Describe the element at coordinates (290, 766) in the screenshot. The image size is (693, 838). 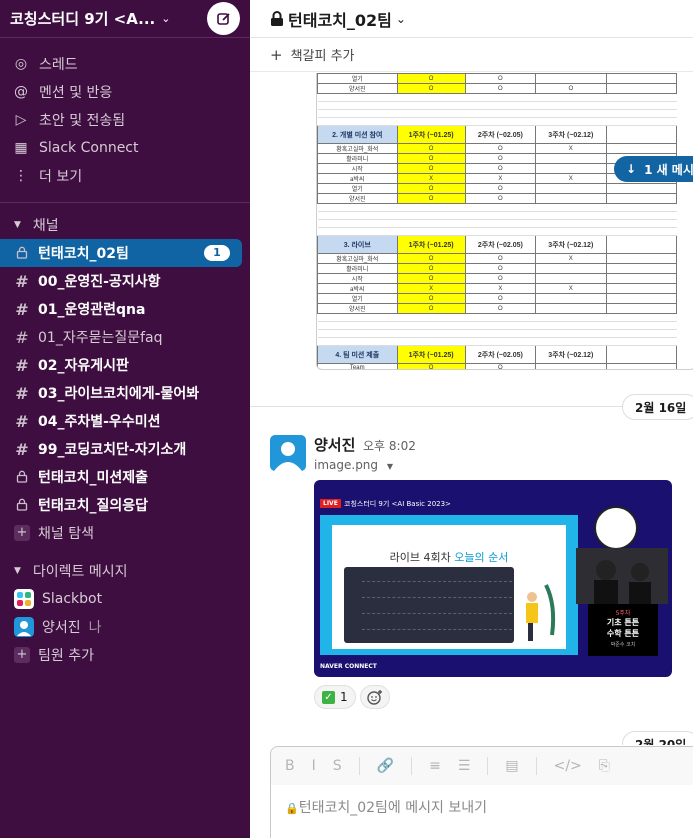
I see `bold-icon: B` at that location.